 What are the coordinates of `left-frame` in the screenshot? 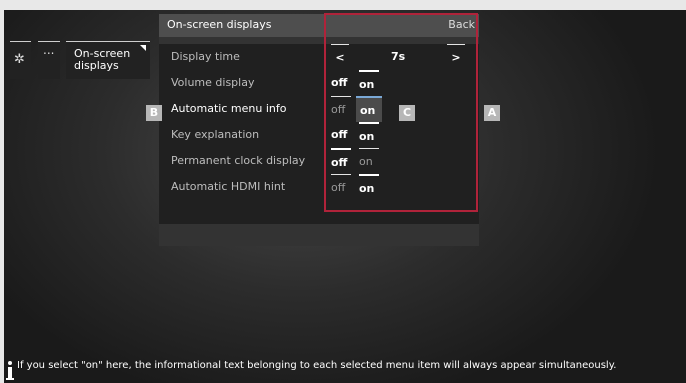 It's located at (2, 191).